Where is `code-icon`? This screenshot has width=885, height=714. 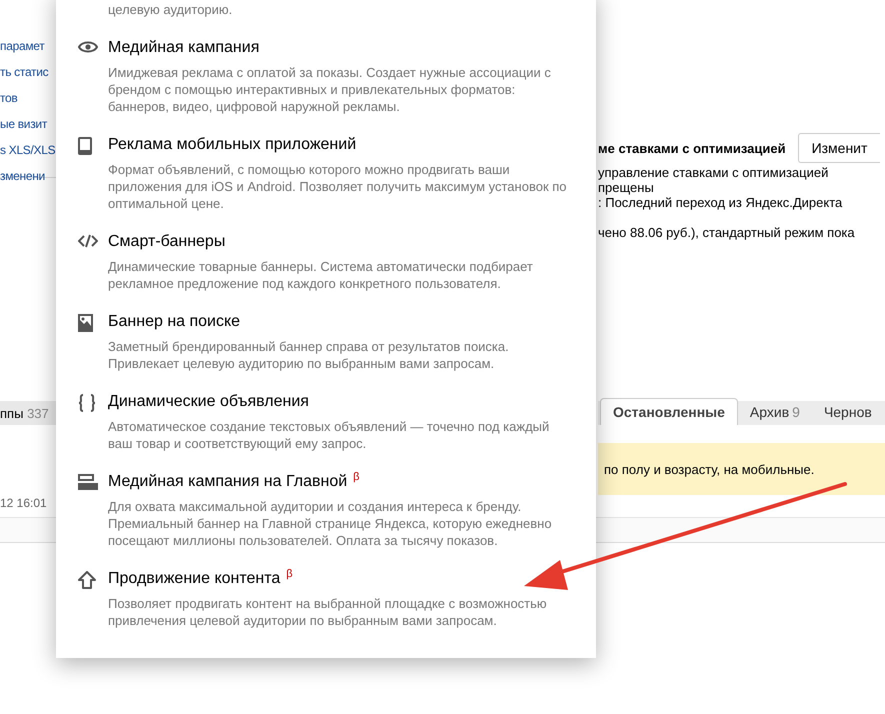
code-icon is located at coordinates (88, 241).